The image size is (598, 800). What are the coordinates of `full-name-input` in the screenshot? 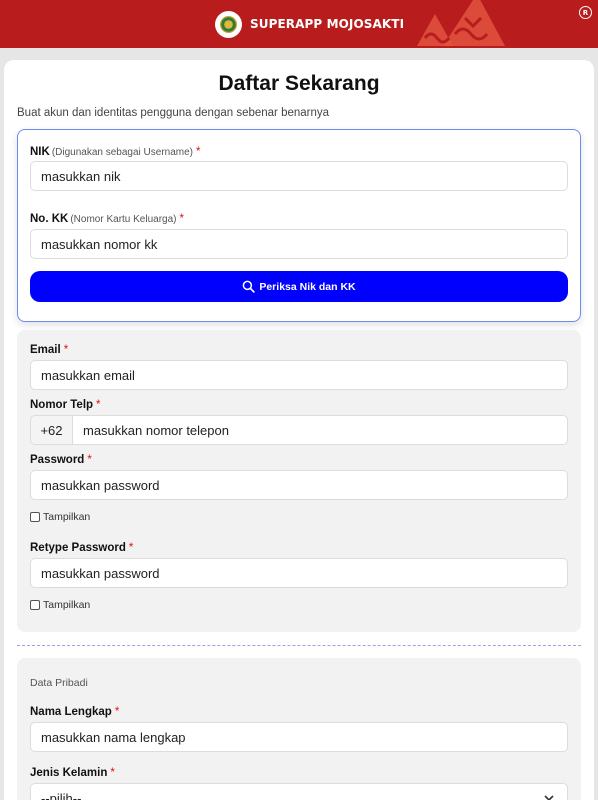 It's located at (299, 737).